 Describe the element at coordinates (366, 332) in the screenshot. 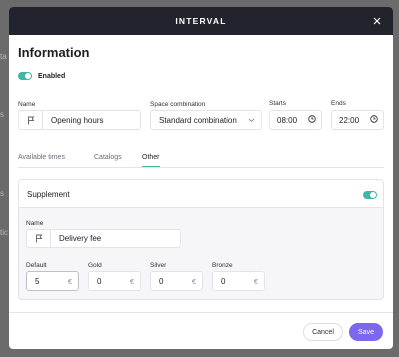

I see `save-button: Save` at that location.